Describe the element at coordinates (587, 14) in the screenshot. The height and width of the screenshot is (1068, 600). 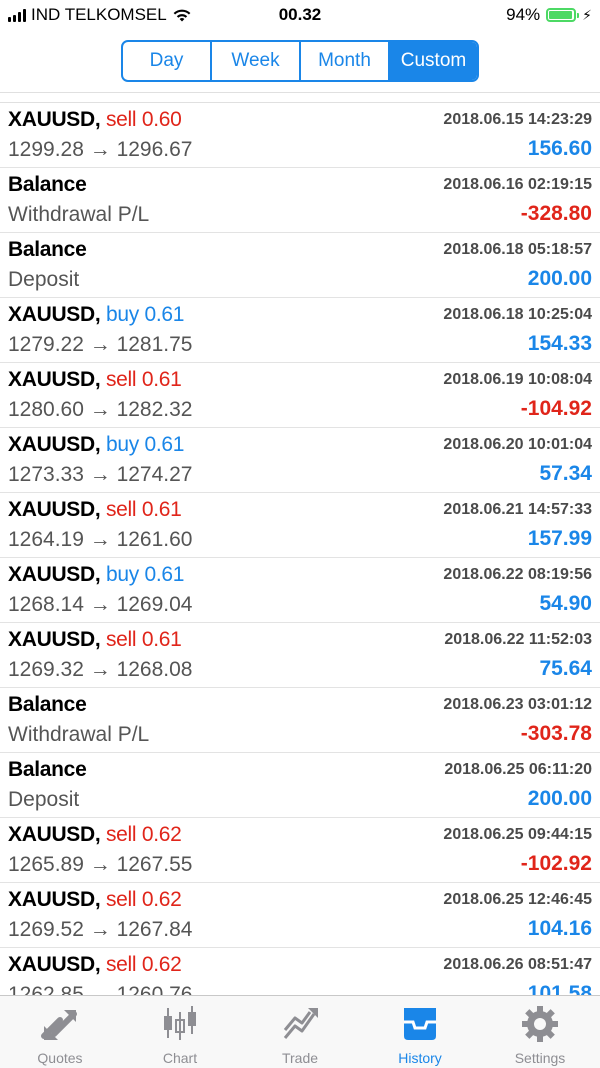
I see `charging-icon: ⚡` at that location.